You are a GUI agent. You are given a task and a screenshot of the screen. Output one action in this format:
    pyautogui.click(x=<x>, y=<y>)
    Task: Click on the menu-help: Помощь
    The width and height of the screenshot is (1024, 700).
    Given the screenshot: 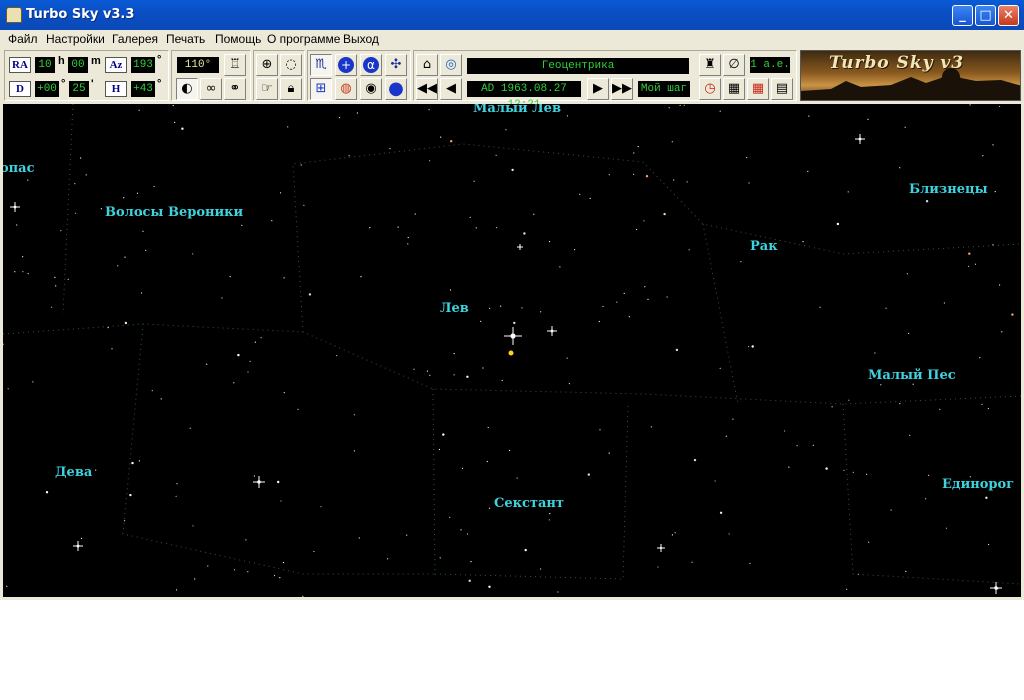 What is the action you would take?
    pyautogui.click(x=238, y=39)
    